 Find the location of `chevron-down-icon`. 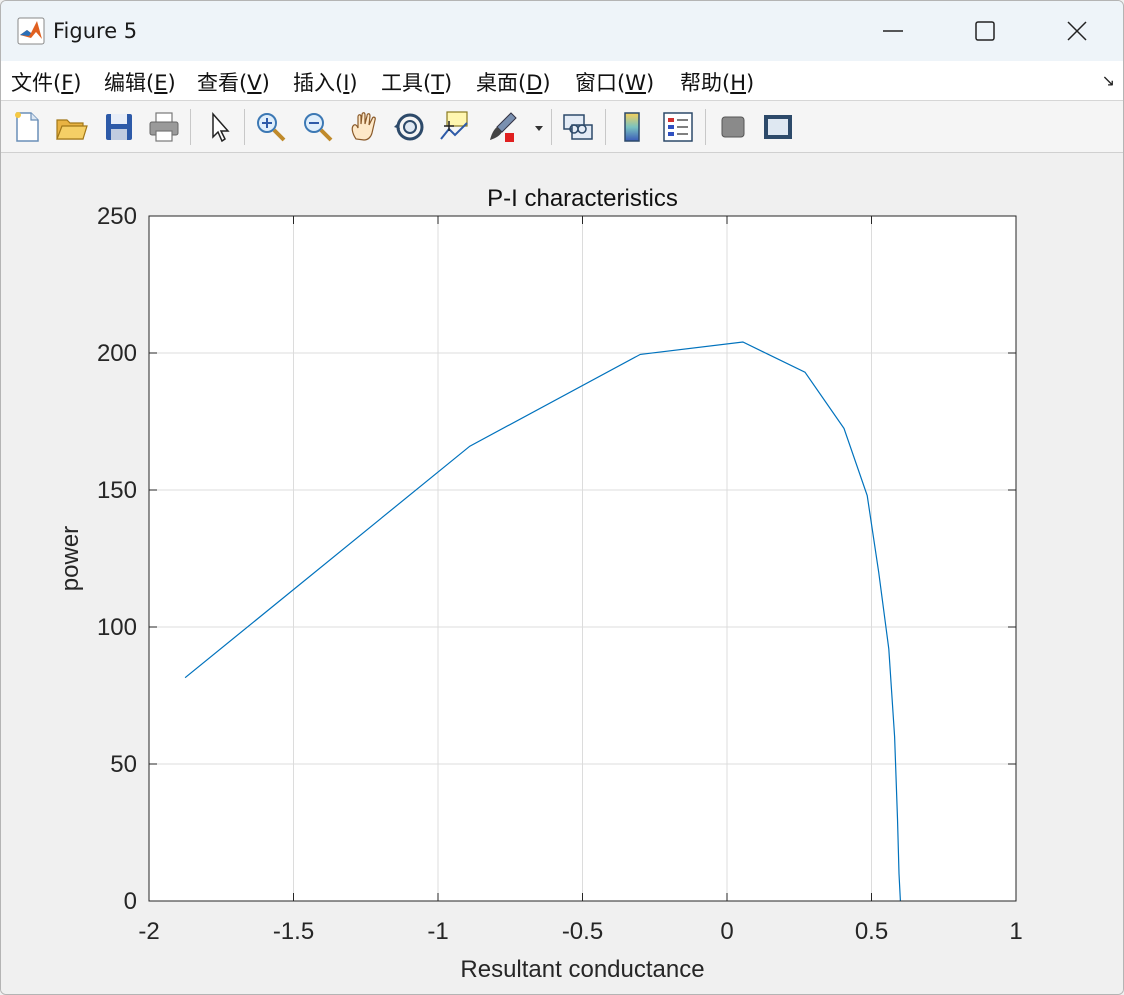

chevron-down-icon is located at coordinates (539, 128).